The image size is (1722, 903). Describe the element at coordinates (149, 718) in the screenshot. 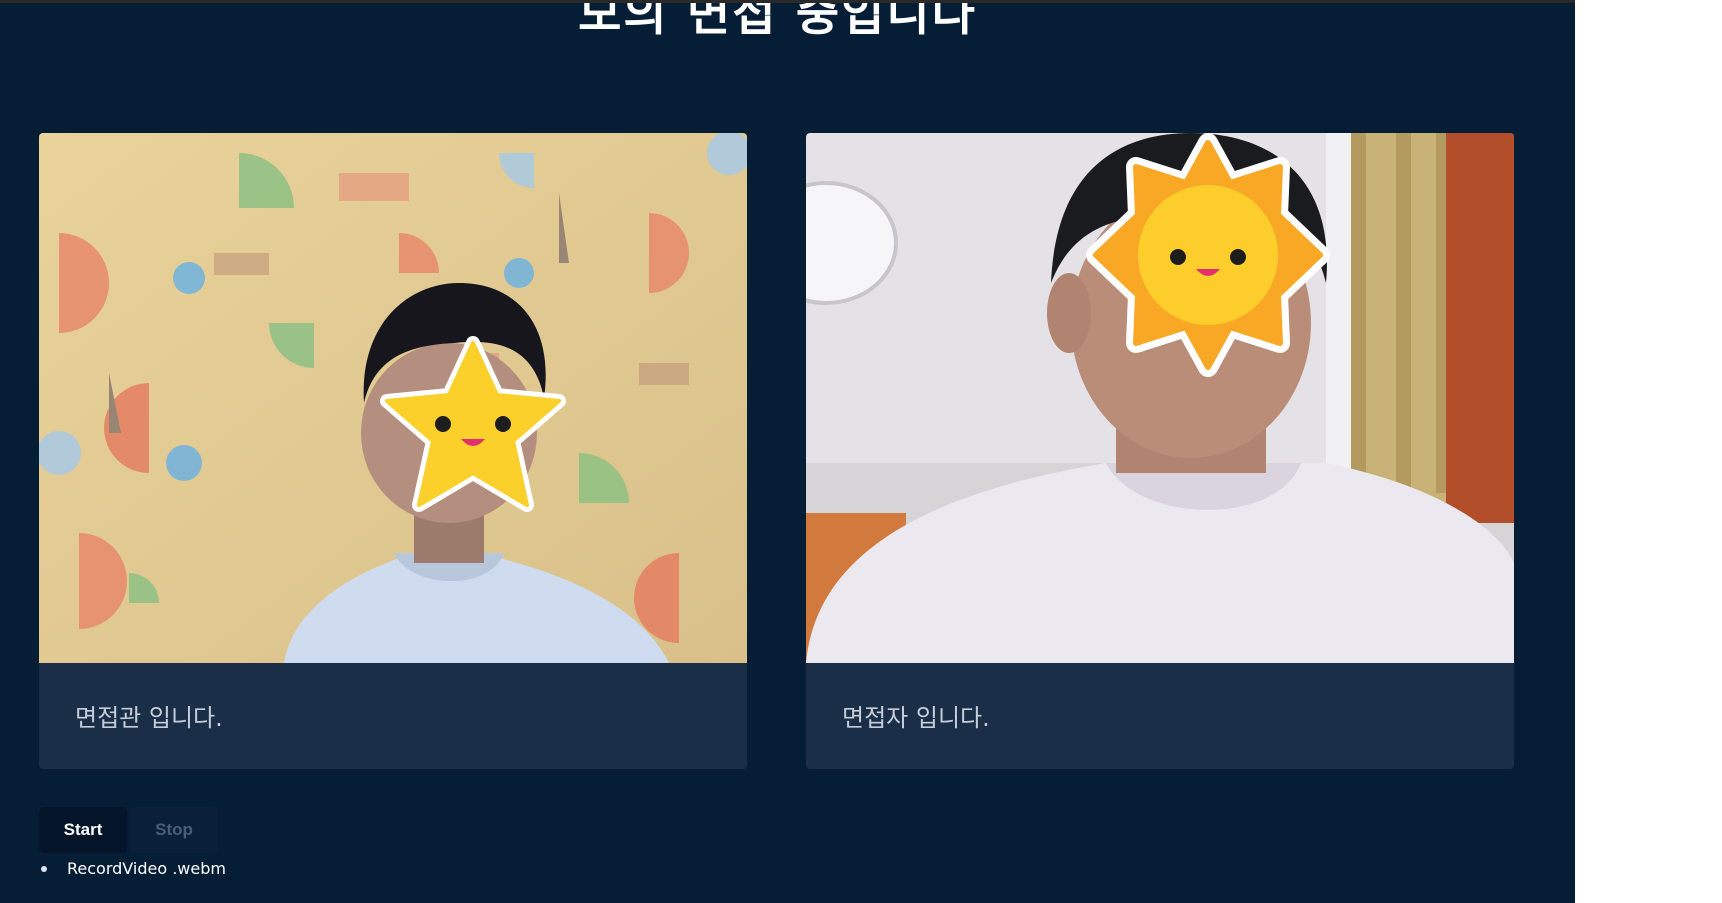

I see `interviewer-caption: 면접관 입니다.` at that location.